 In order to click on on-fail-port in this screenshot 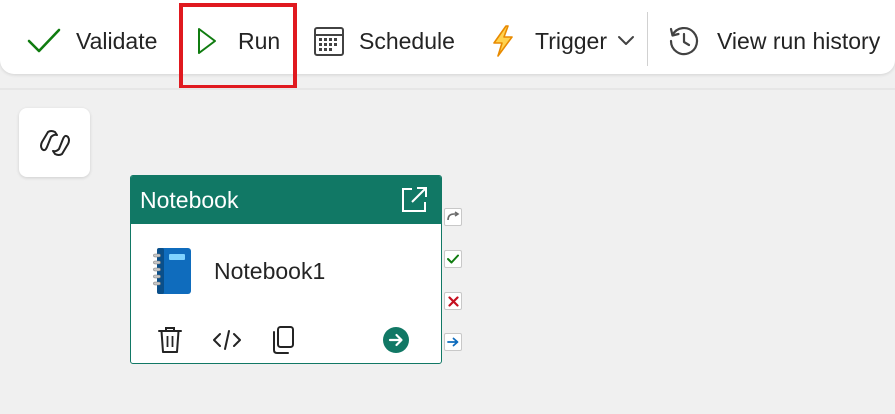, I will do `click(453, 301)`.